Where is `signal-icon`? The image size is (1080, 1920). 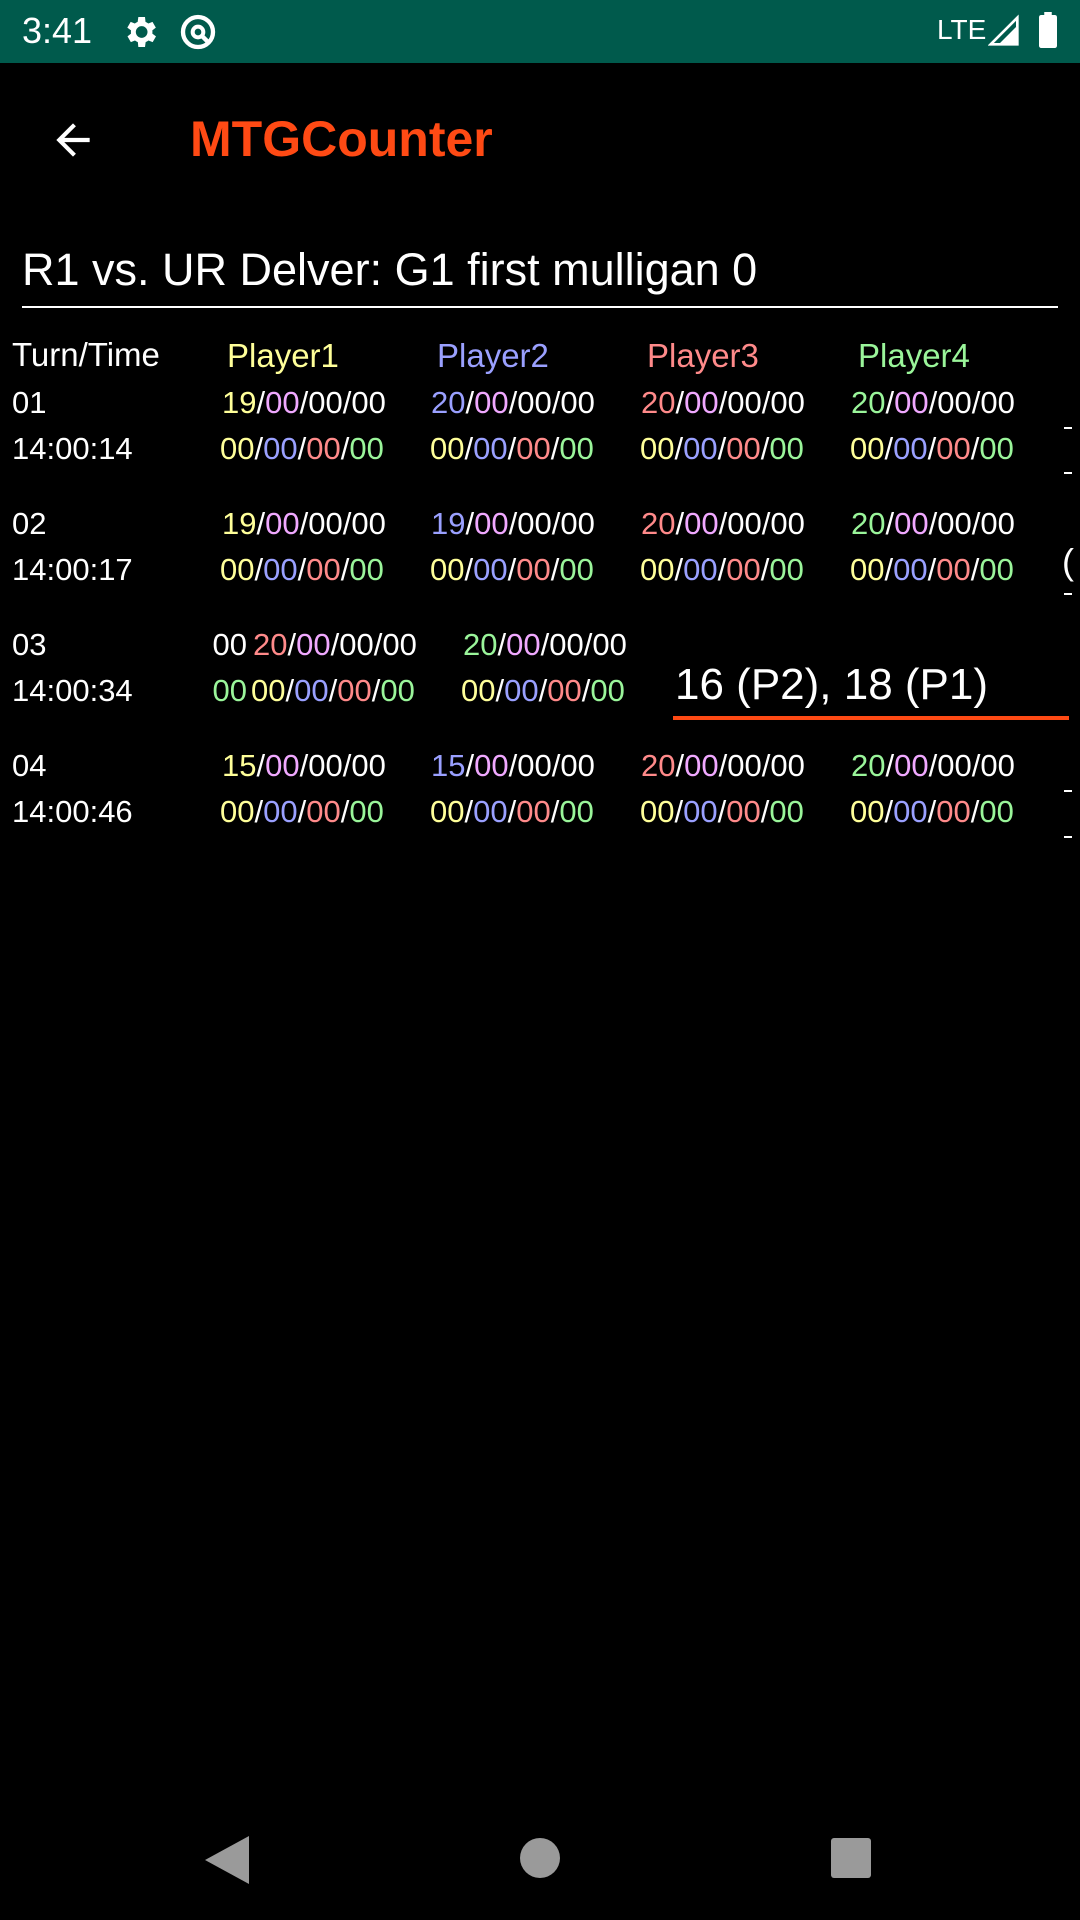
signal-icon is located at coordinates (1003, 30).